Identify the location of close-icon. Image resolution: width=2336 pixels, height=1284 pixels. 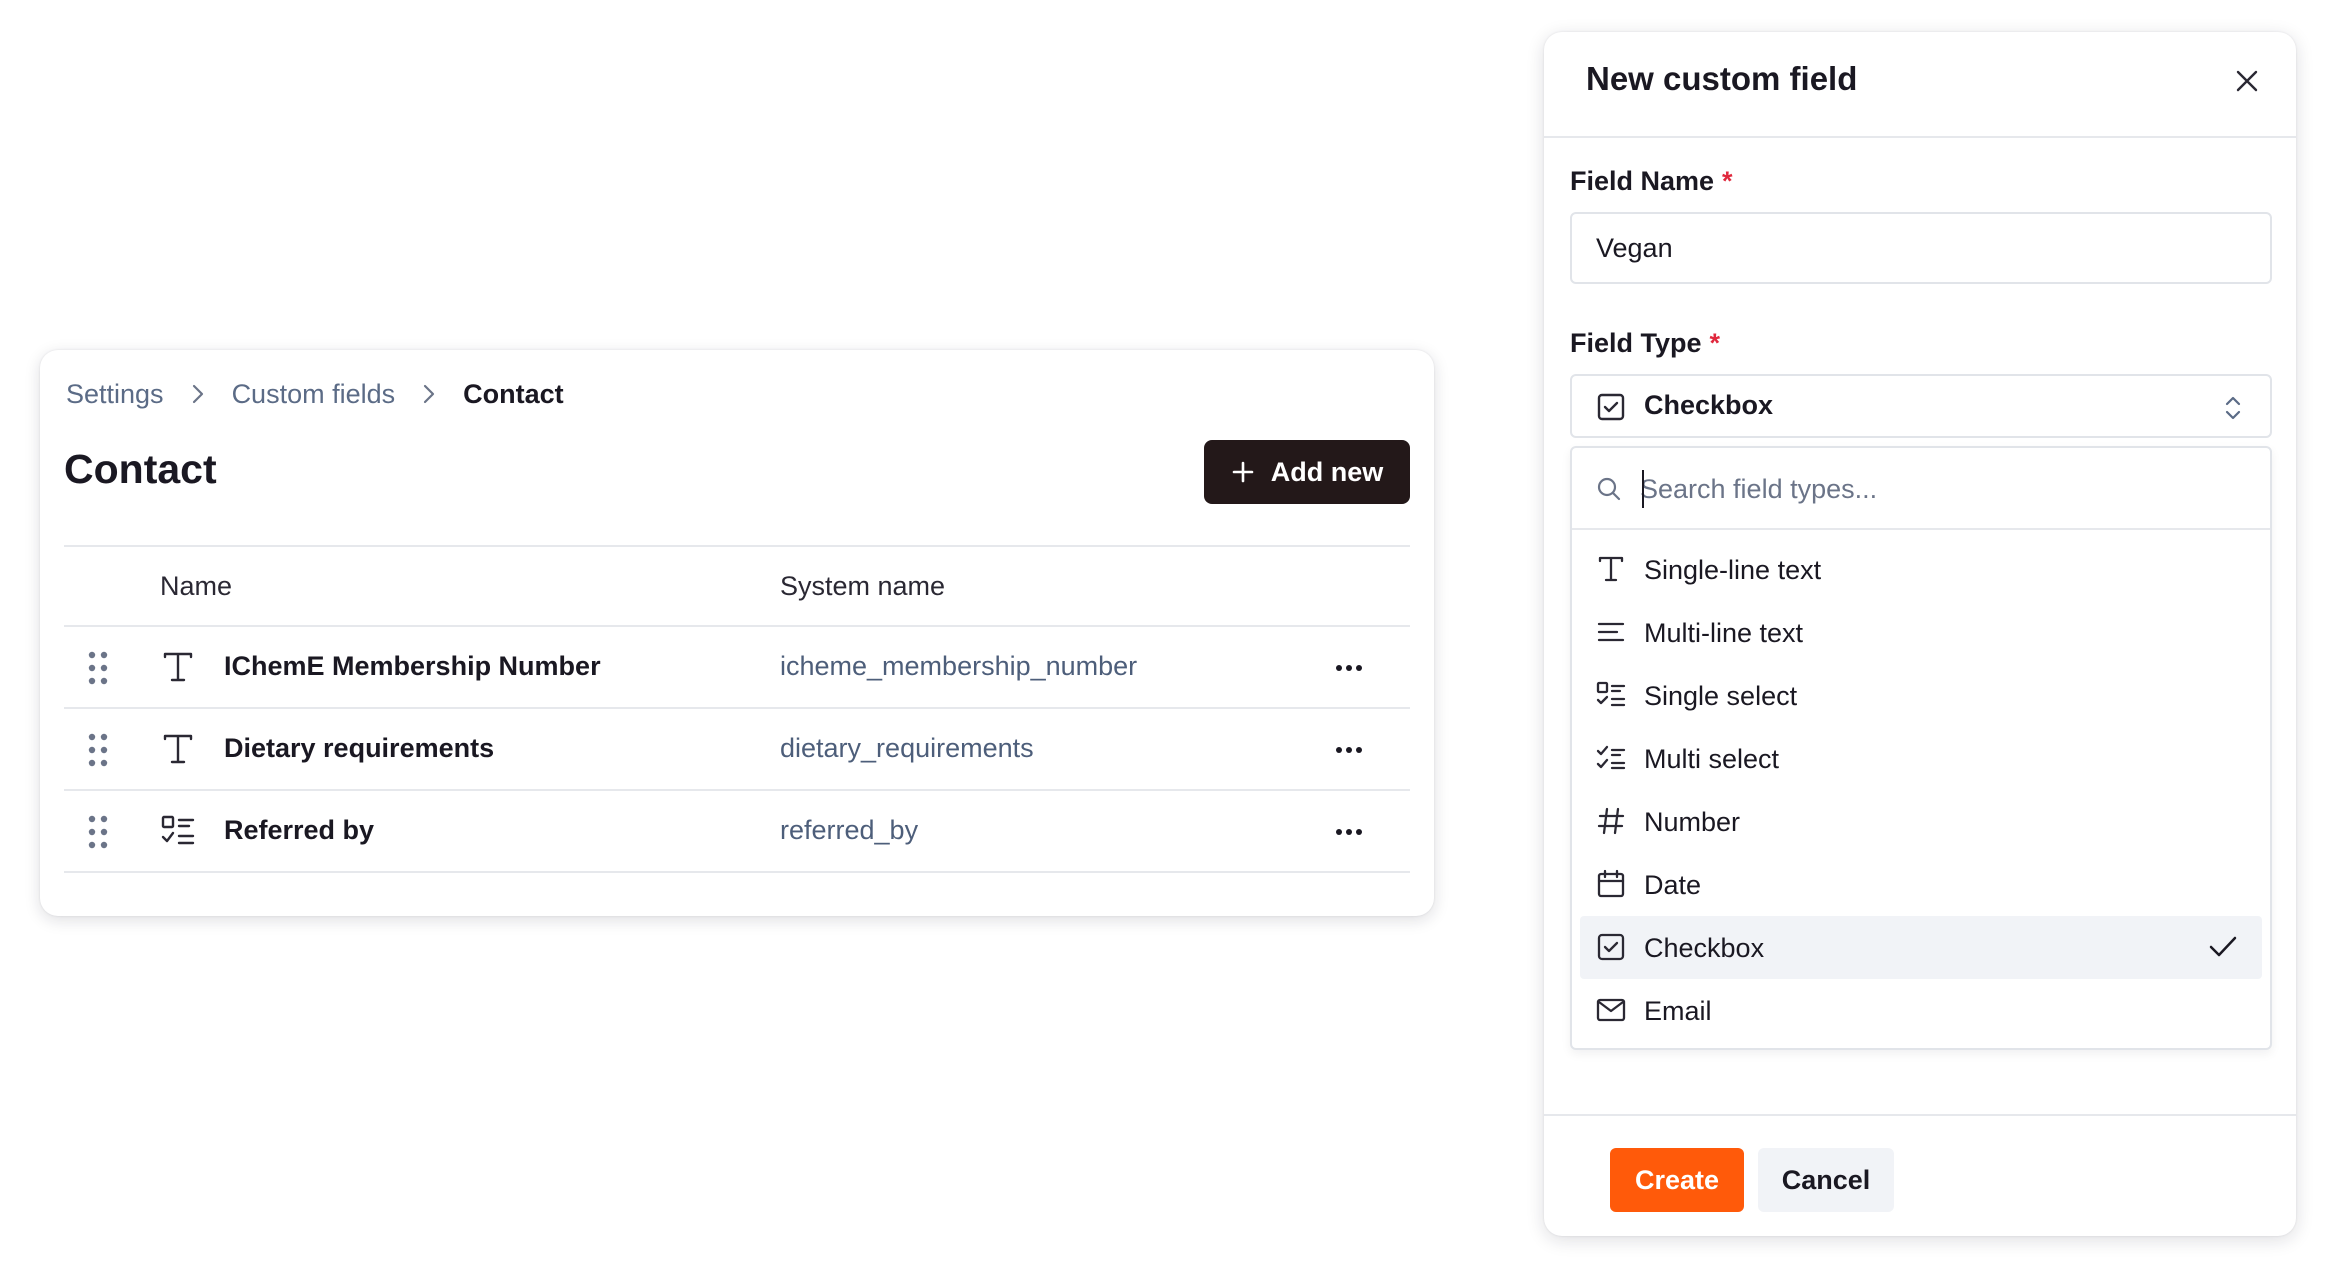
(2247, 81).